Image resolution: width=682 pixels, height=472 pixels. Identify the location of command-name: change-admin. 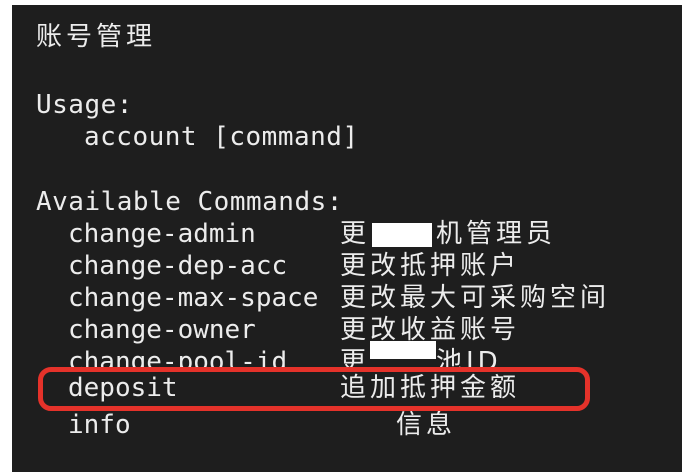
(162, 234).